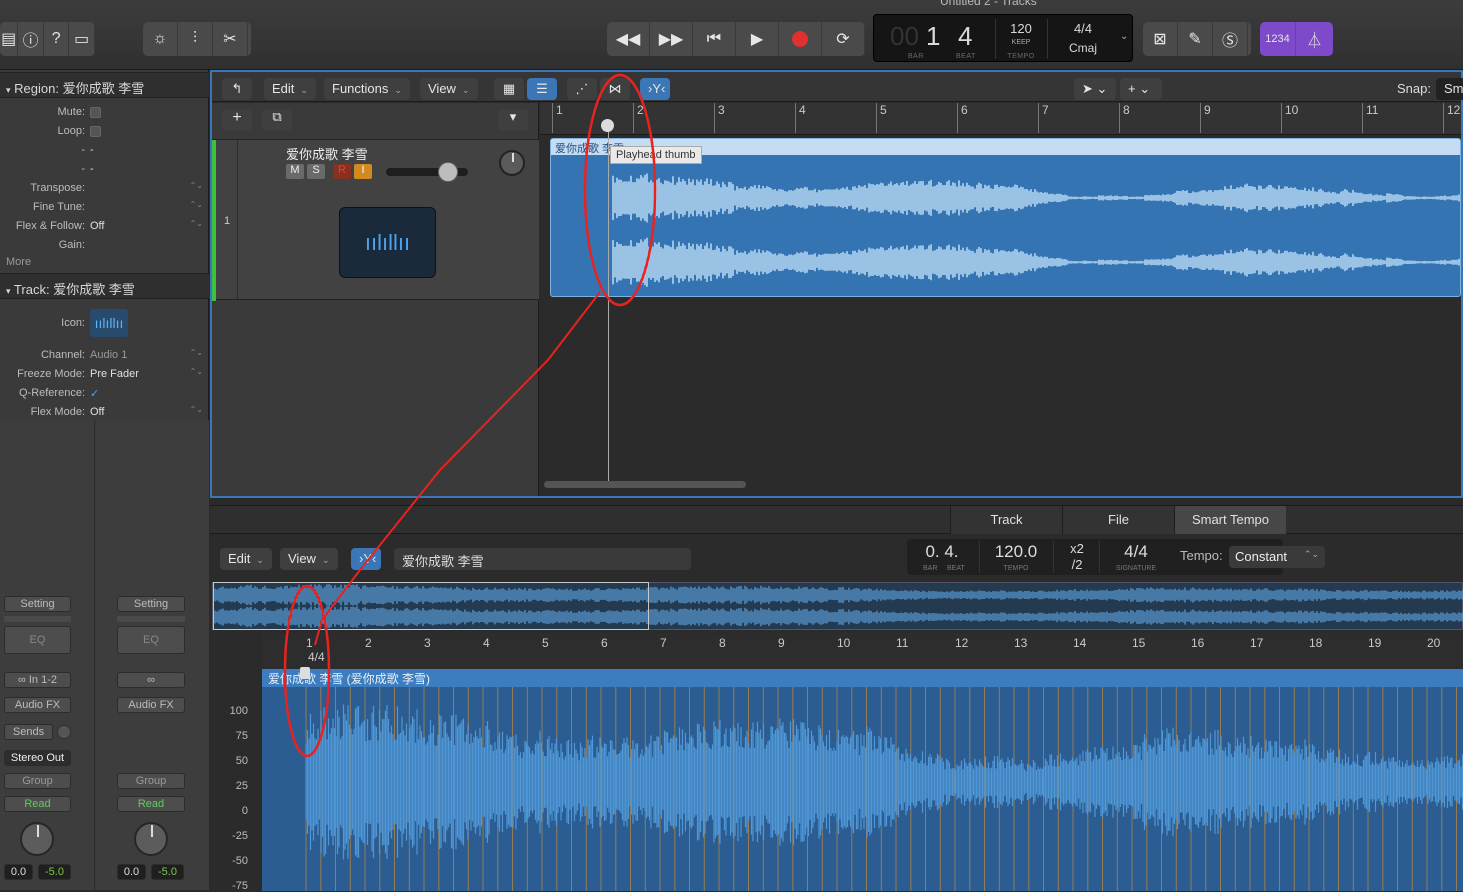 The image size is (1463, 892). I want to click on tab-smart-tempo: Smart Tempo, so click(1230, 520).